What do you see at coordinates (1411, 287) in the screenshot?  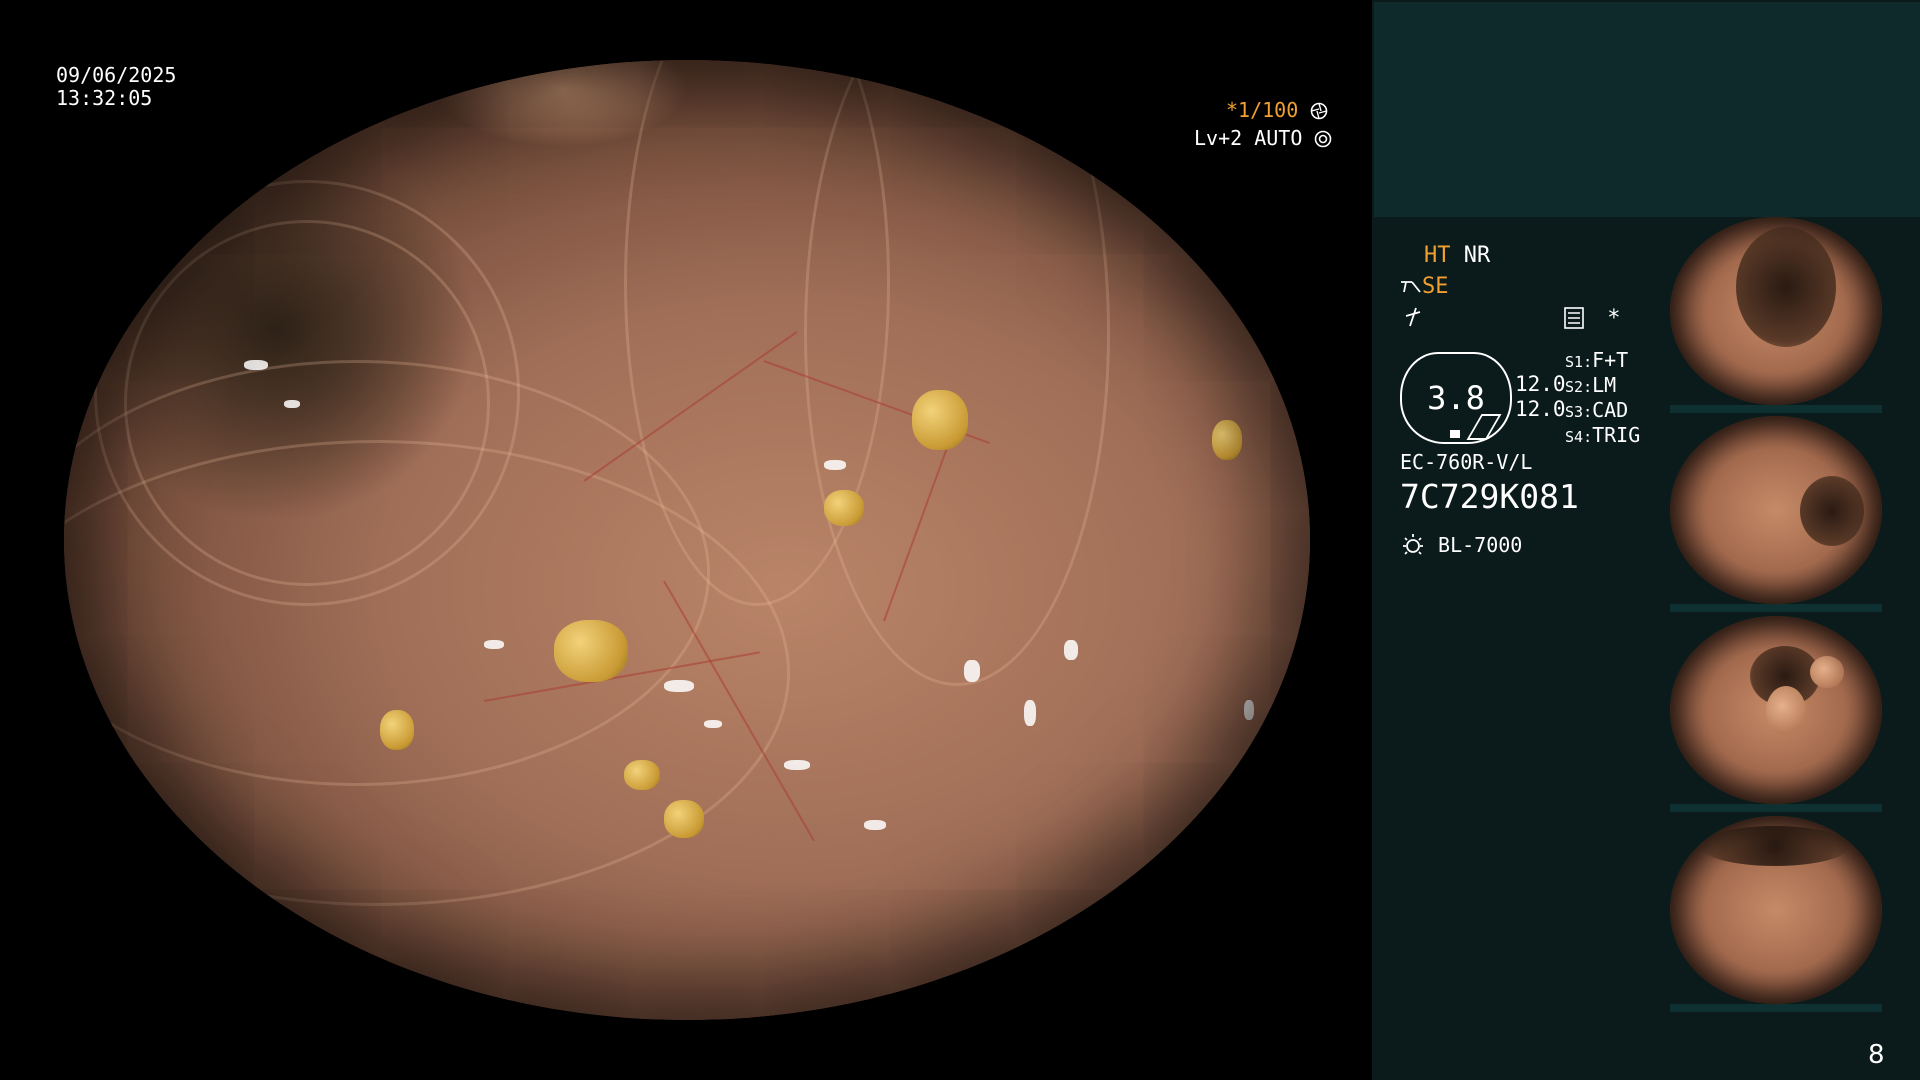 I see `structure-icon` at bounding box center [1411, 287].